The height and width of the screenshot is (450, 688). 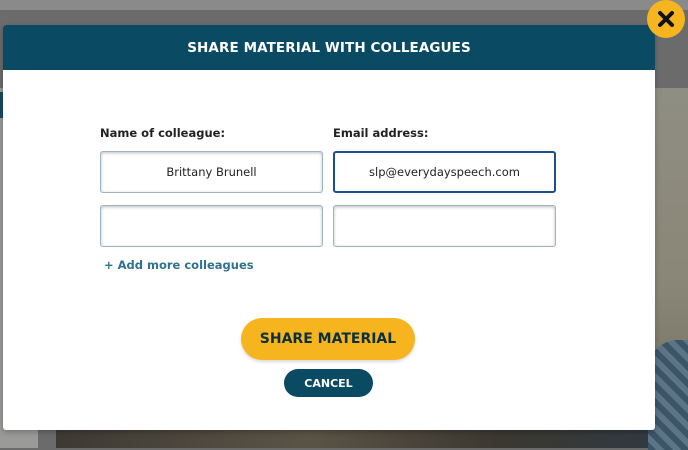 I want to click on close-button, so click(x=666, y=19).